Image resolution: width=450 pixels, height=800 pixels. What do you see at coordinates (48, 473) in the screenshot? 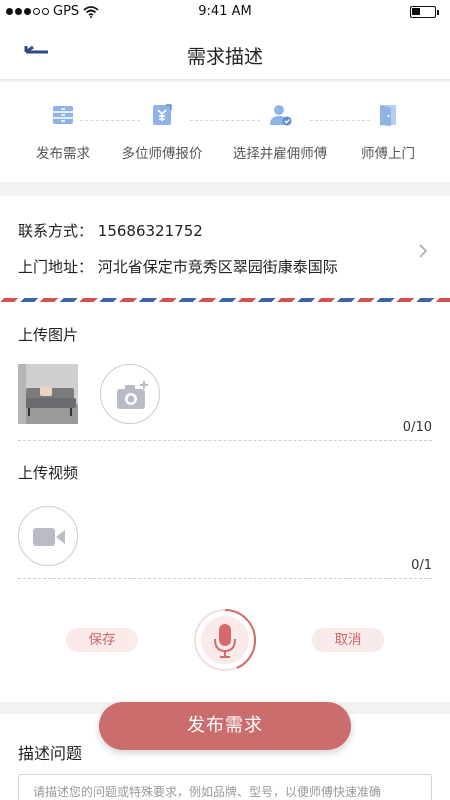
I see `upload-video-title: 上传视频` at bounding box center [48, 473].